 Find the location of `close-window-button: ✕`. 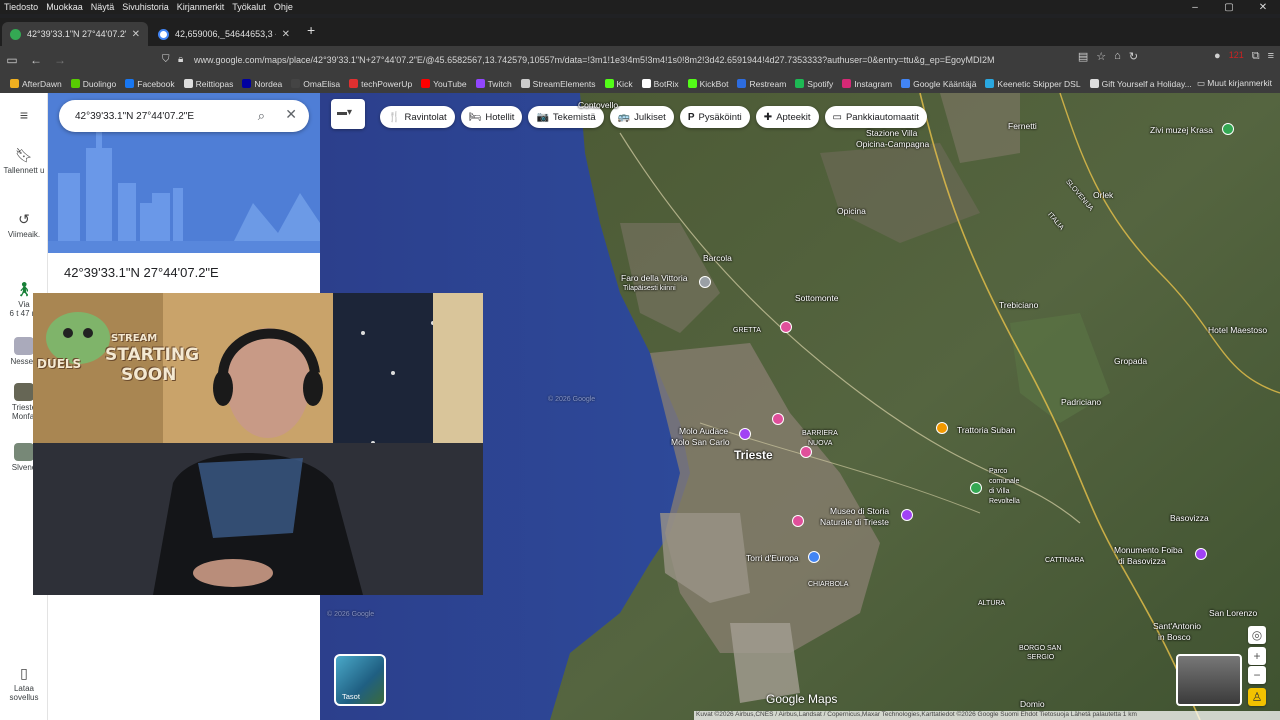

close-window-button: ✕ is located at coordinates (1263, 8).